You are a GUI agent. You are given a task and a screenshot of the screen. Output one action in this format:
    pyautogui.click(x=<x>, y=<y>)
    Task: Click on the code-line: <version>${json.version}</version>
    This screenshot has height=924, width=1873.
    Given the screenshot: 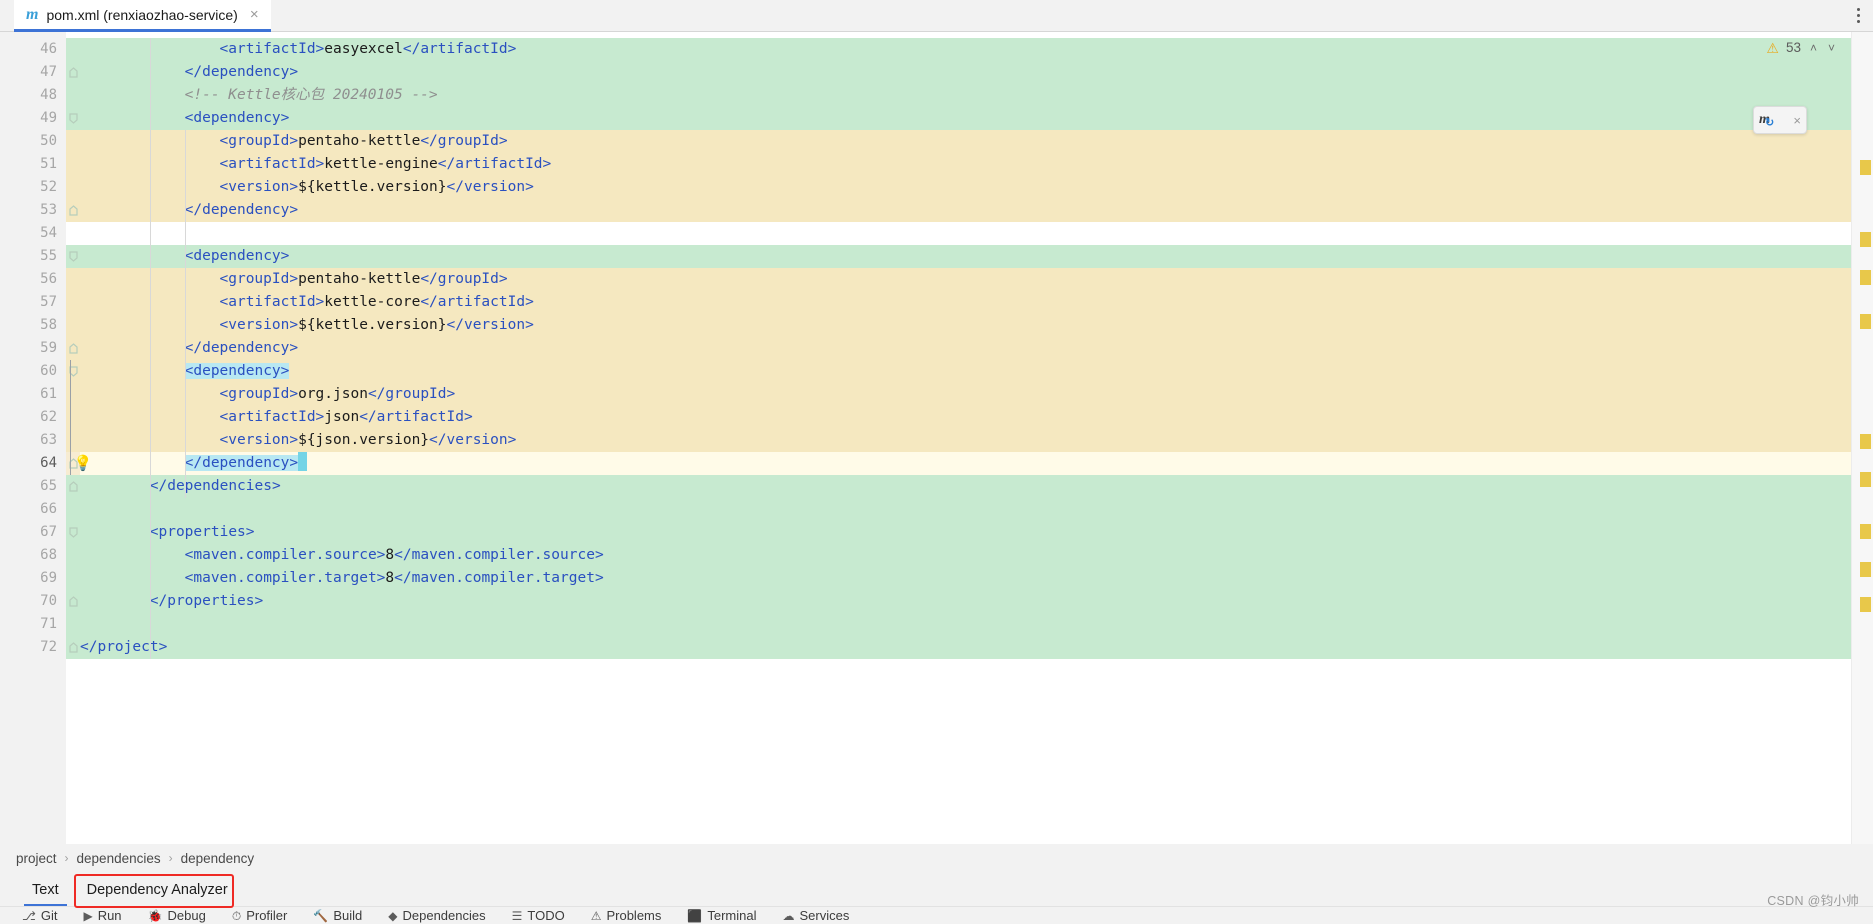 What is the action you would take?
    pyautogui.click(x=965, y=440)
    